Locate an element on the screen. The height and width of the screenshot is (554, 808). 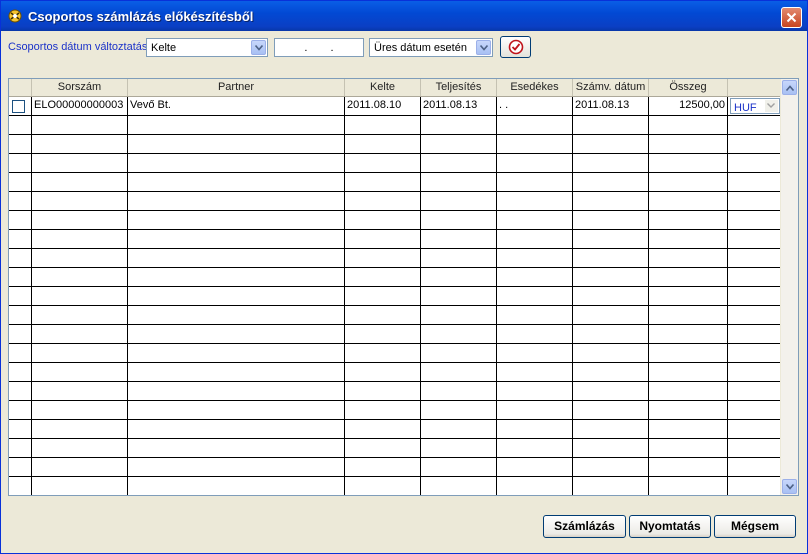
column-header-select is located at coordinates (20, 87).